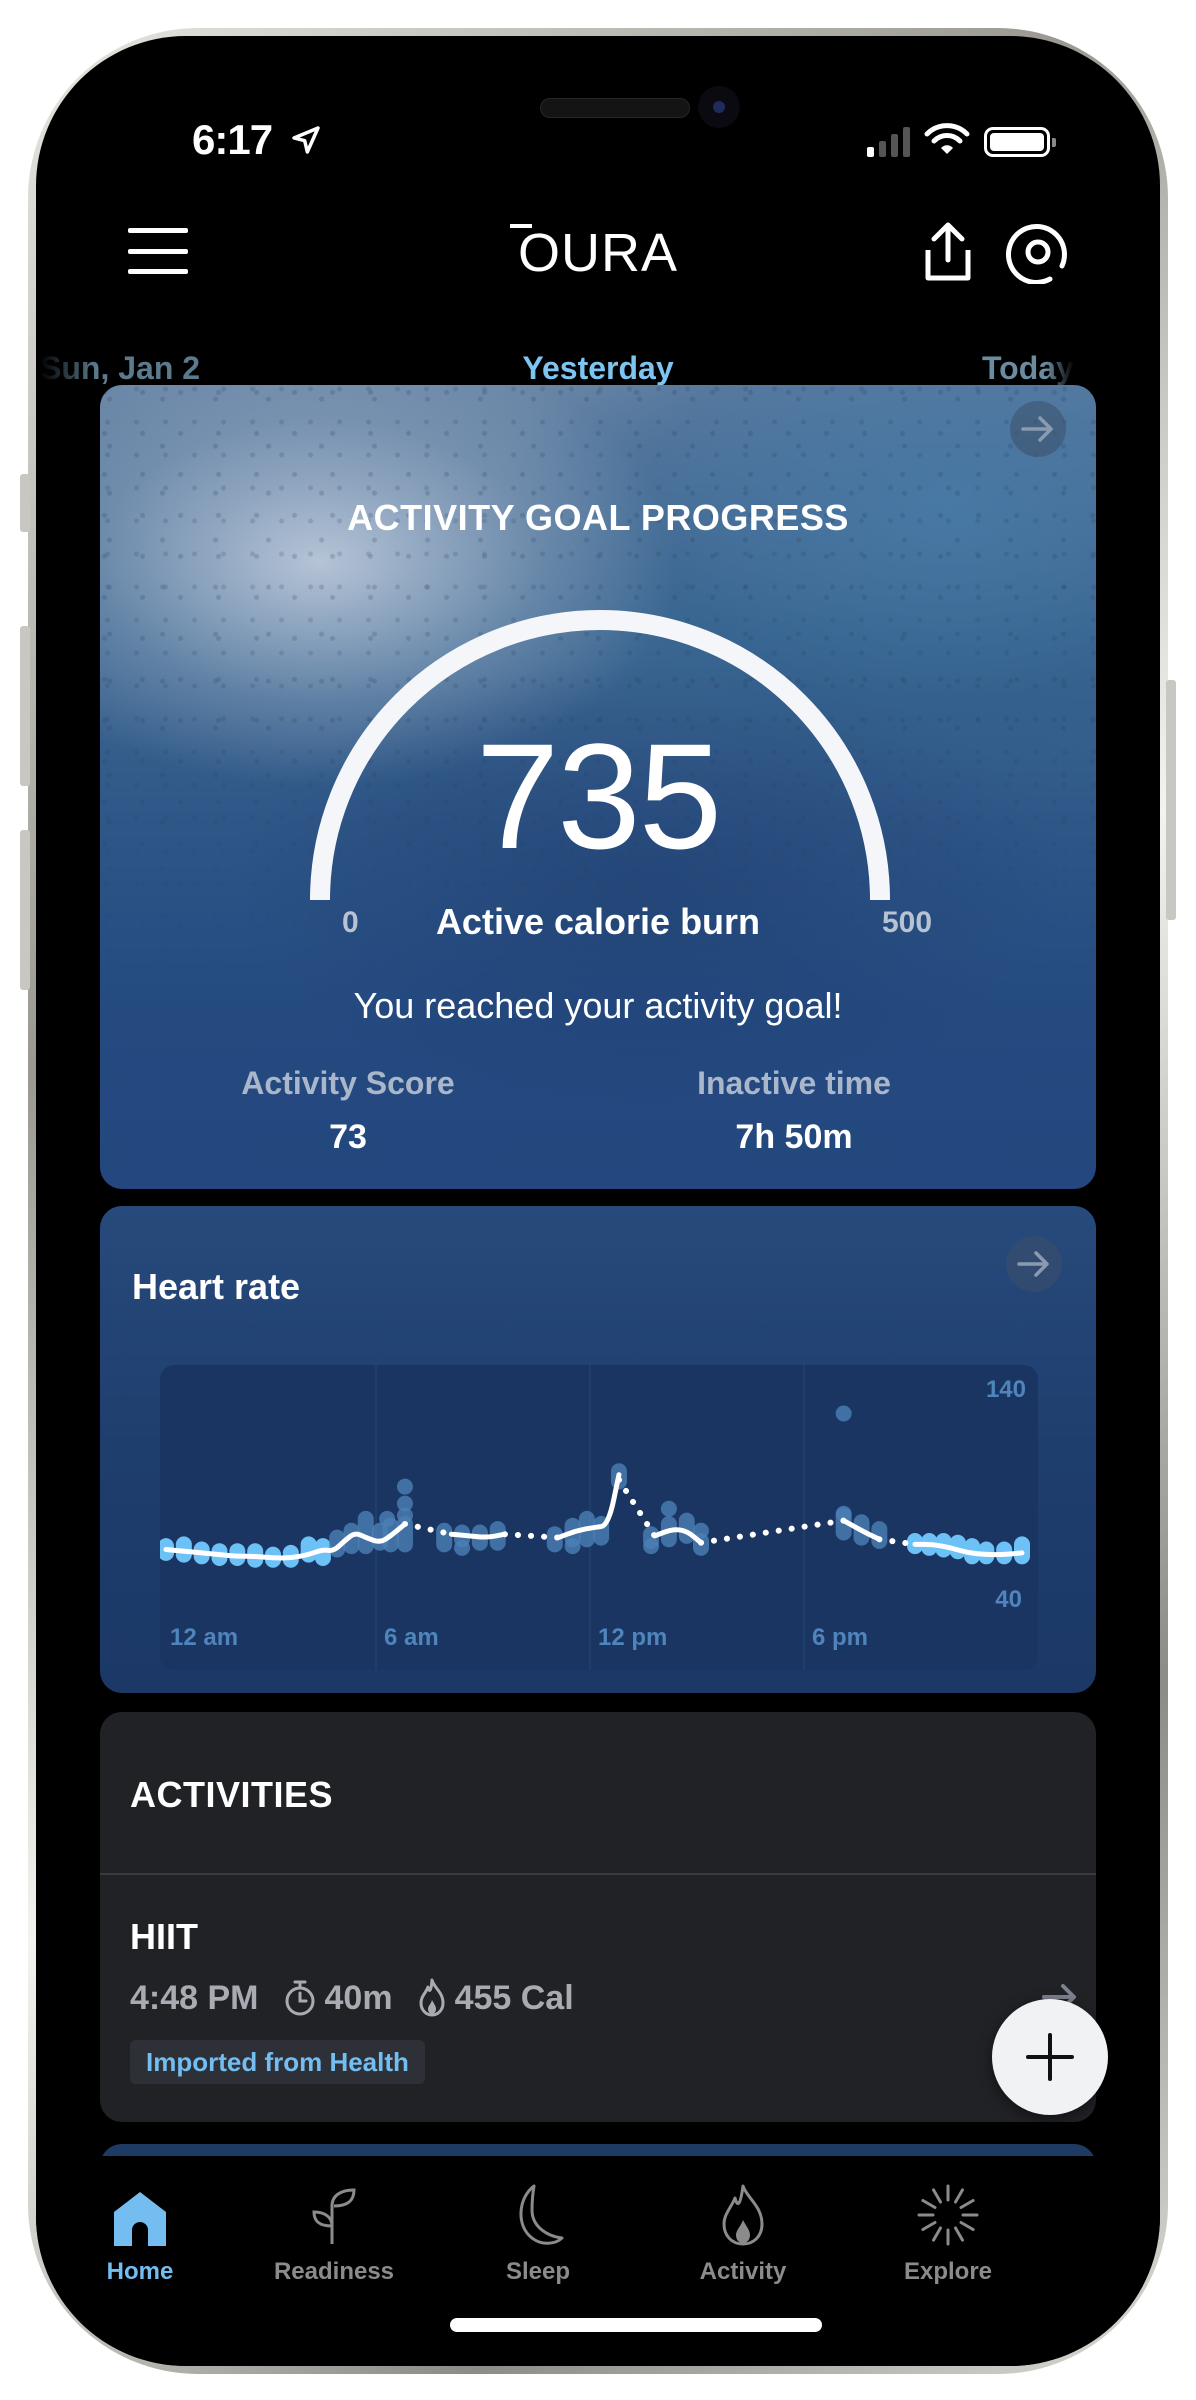 This screenshot has width=1196, height=2400. I want to click on ring-button, so click(1038, 252).